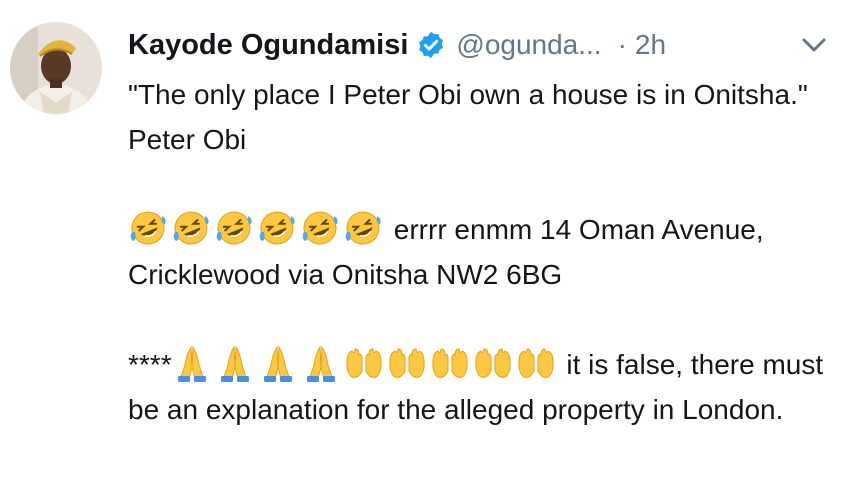 The image size is (857, 492). I want to click on avatar, so click(56, 68).